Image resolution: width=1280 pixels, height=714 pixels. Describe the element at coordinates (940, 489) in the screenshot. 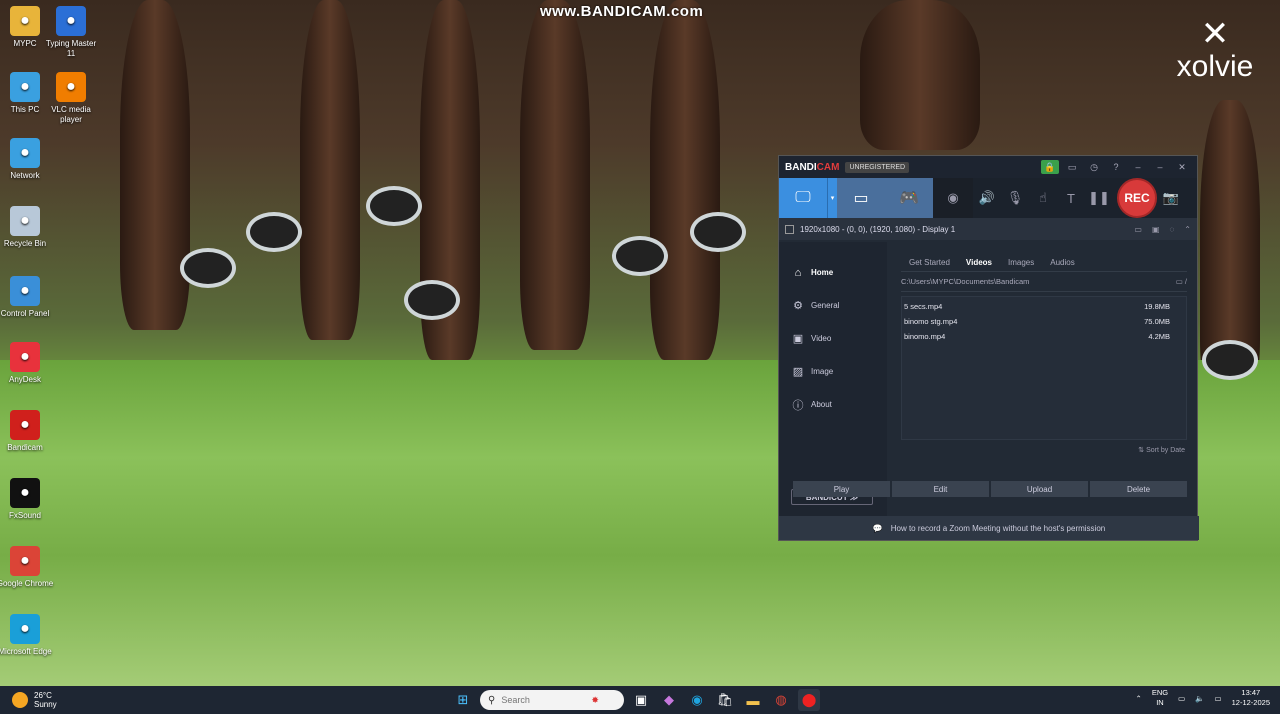

I see `edit-button: Edit` at that location.